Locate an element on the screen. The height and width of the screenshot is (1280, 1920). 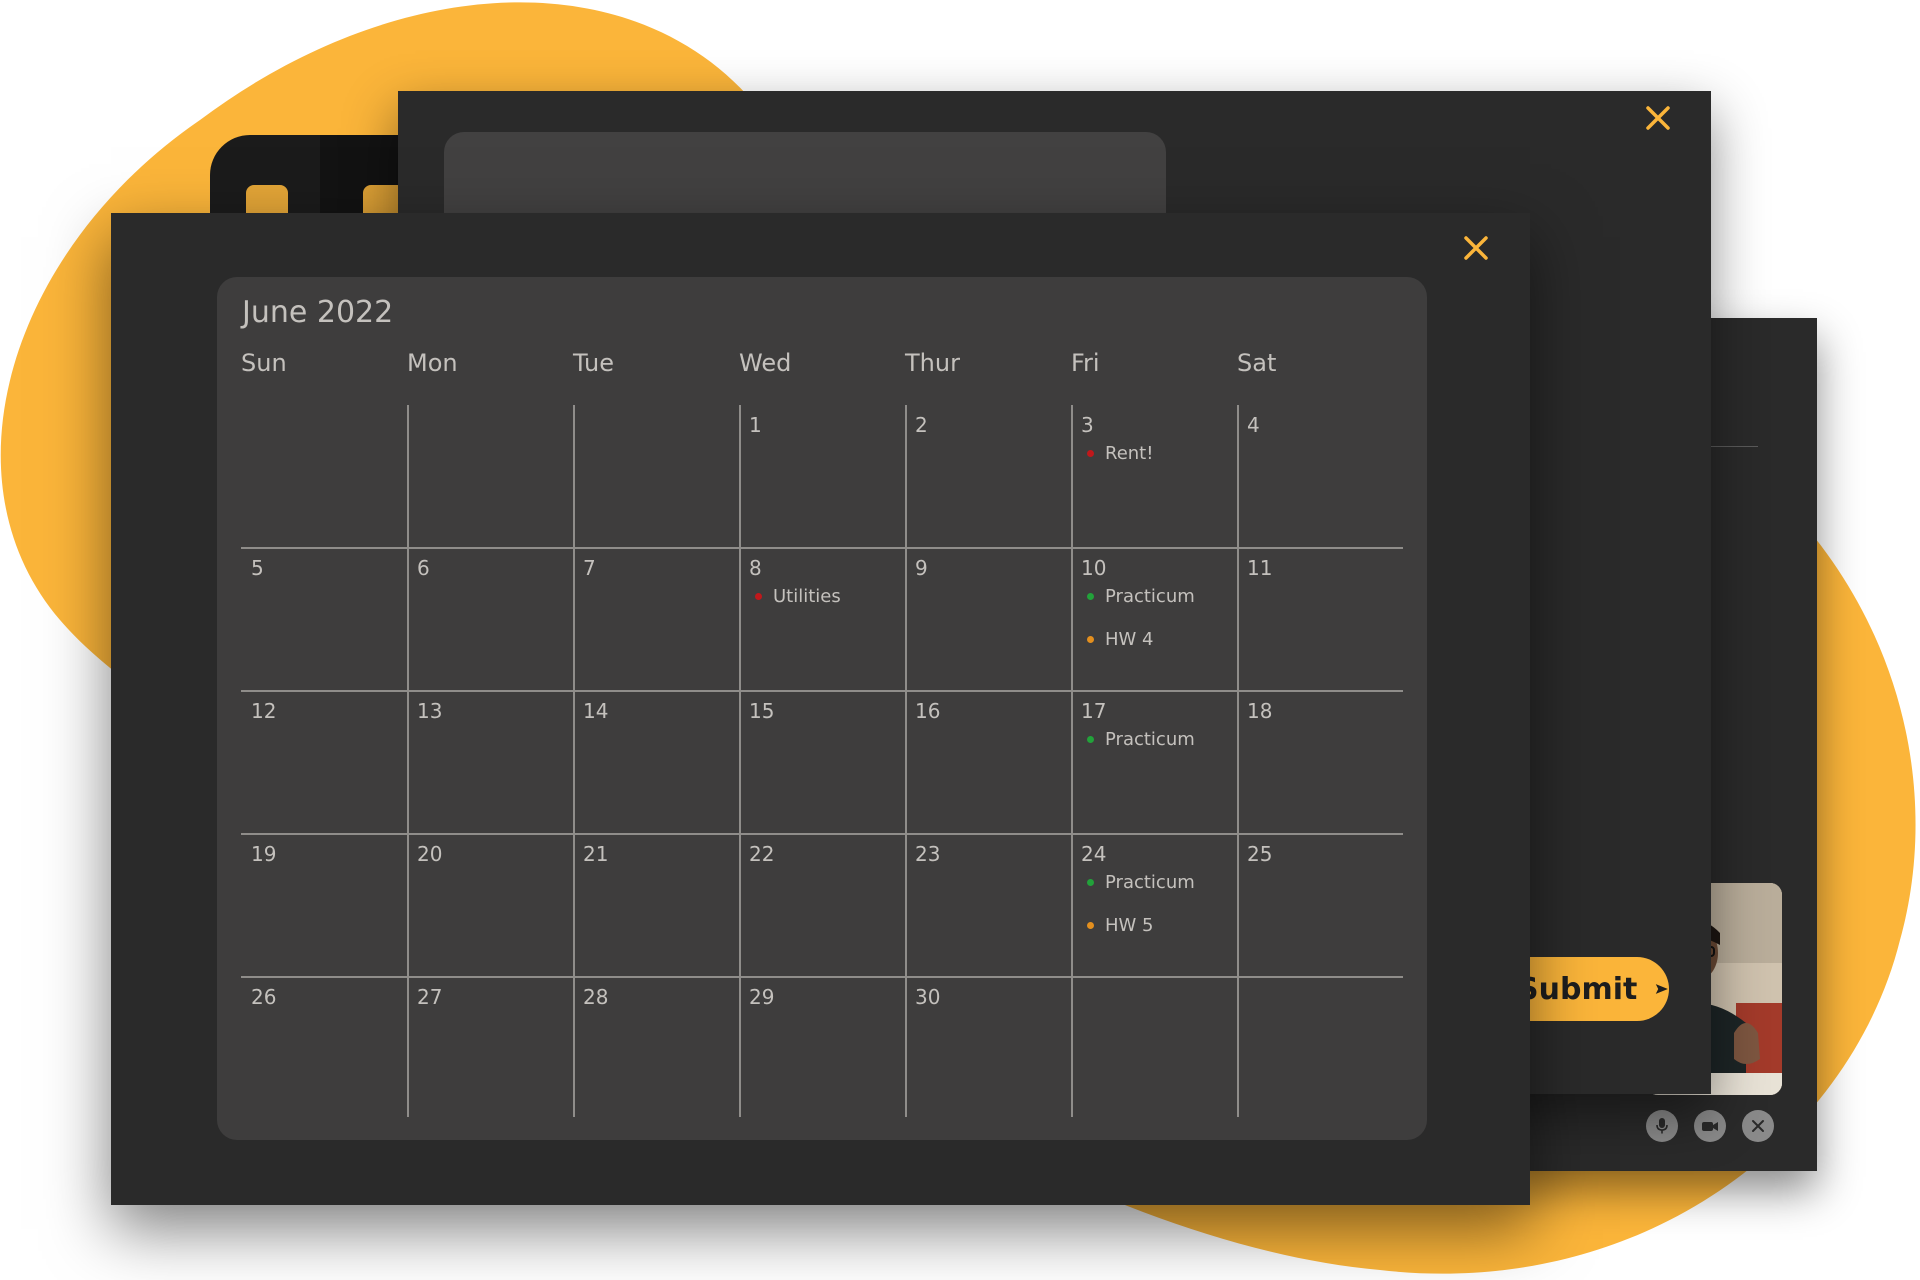
day-number: 2 is located at coordinates (921, 425).